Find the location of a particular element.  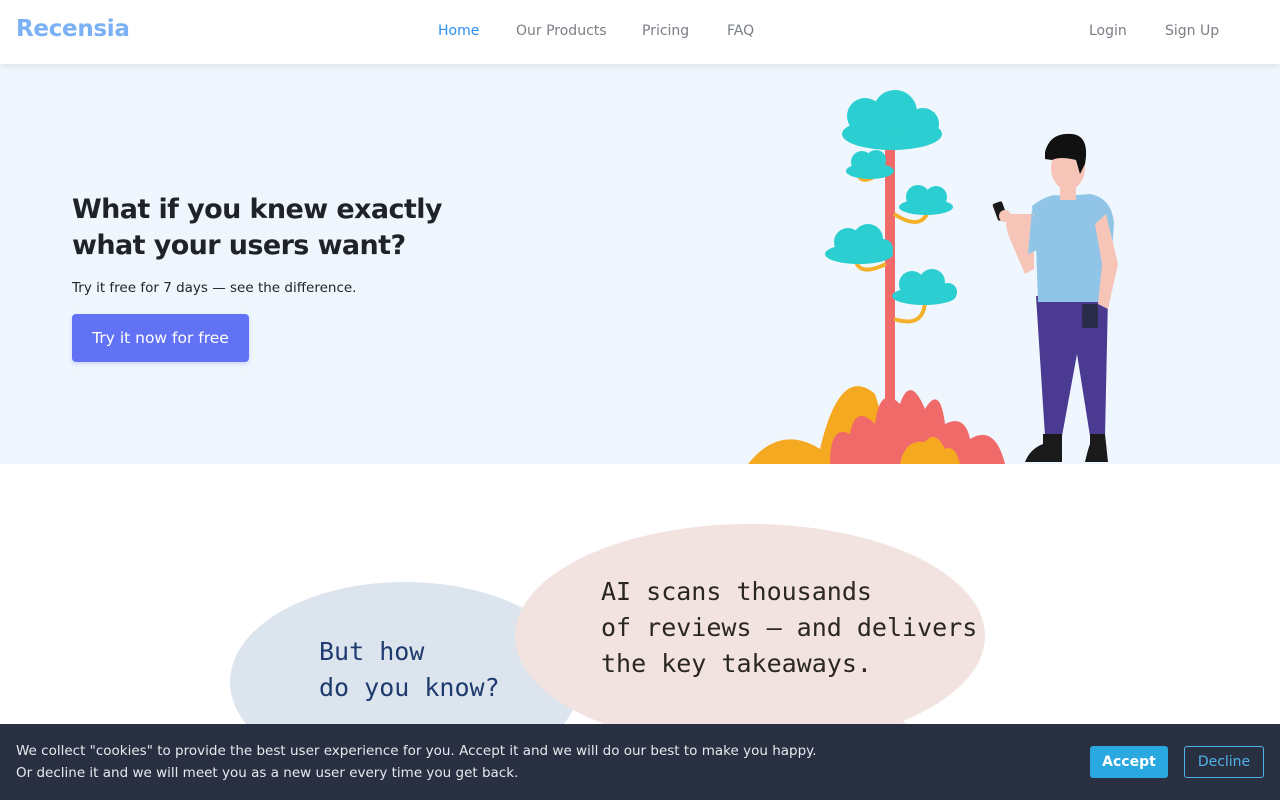

question-text: But how do you know? is located at coordinates (409, 669).